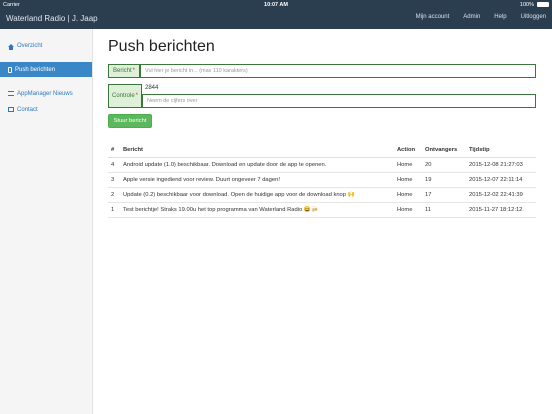 The image size is (552, 414). I want to click on bericht-group: Bericht *, so click(322, 71).